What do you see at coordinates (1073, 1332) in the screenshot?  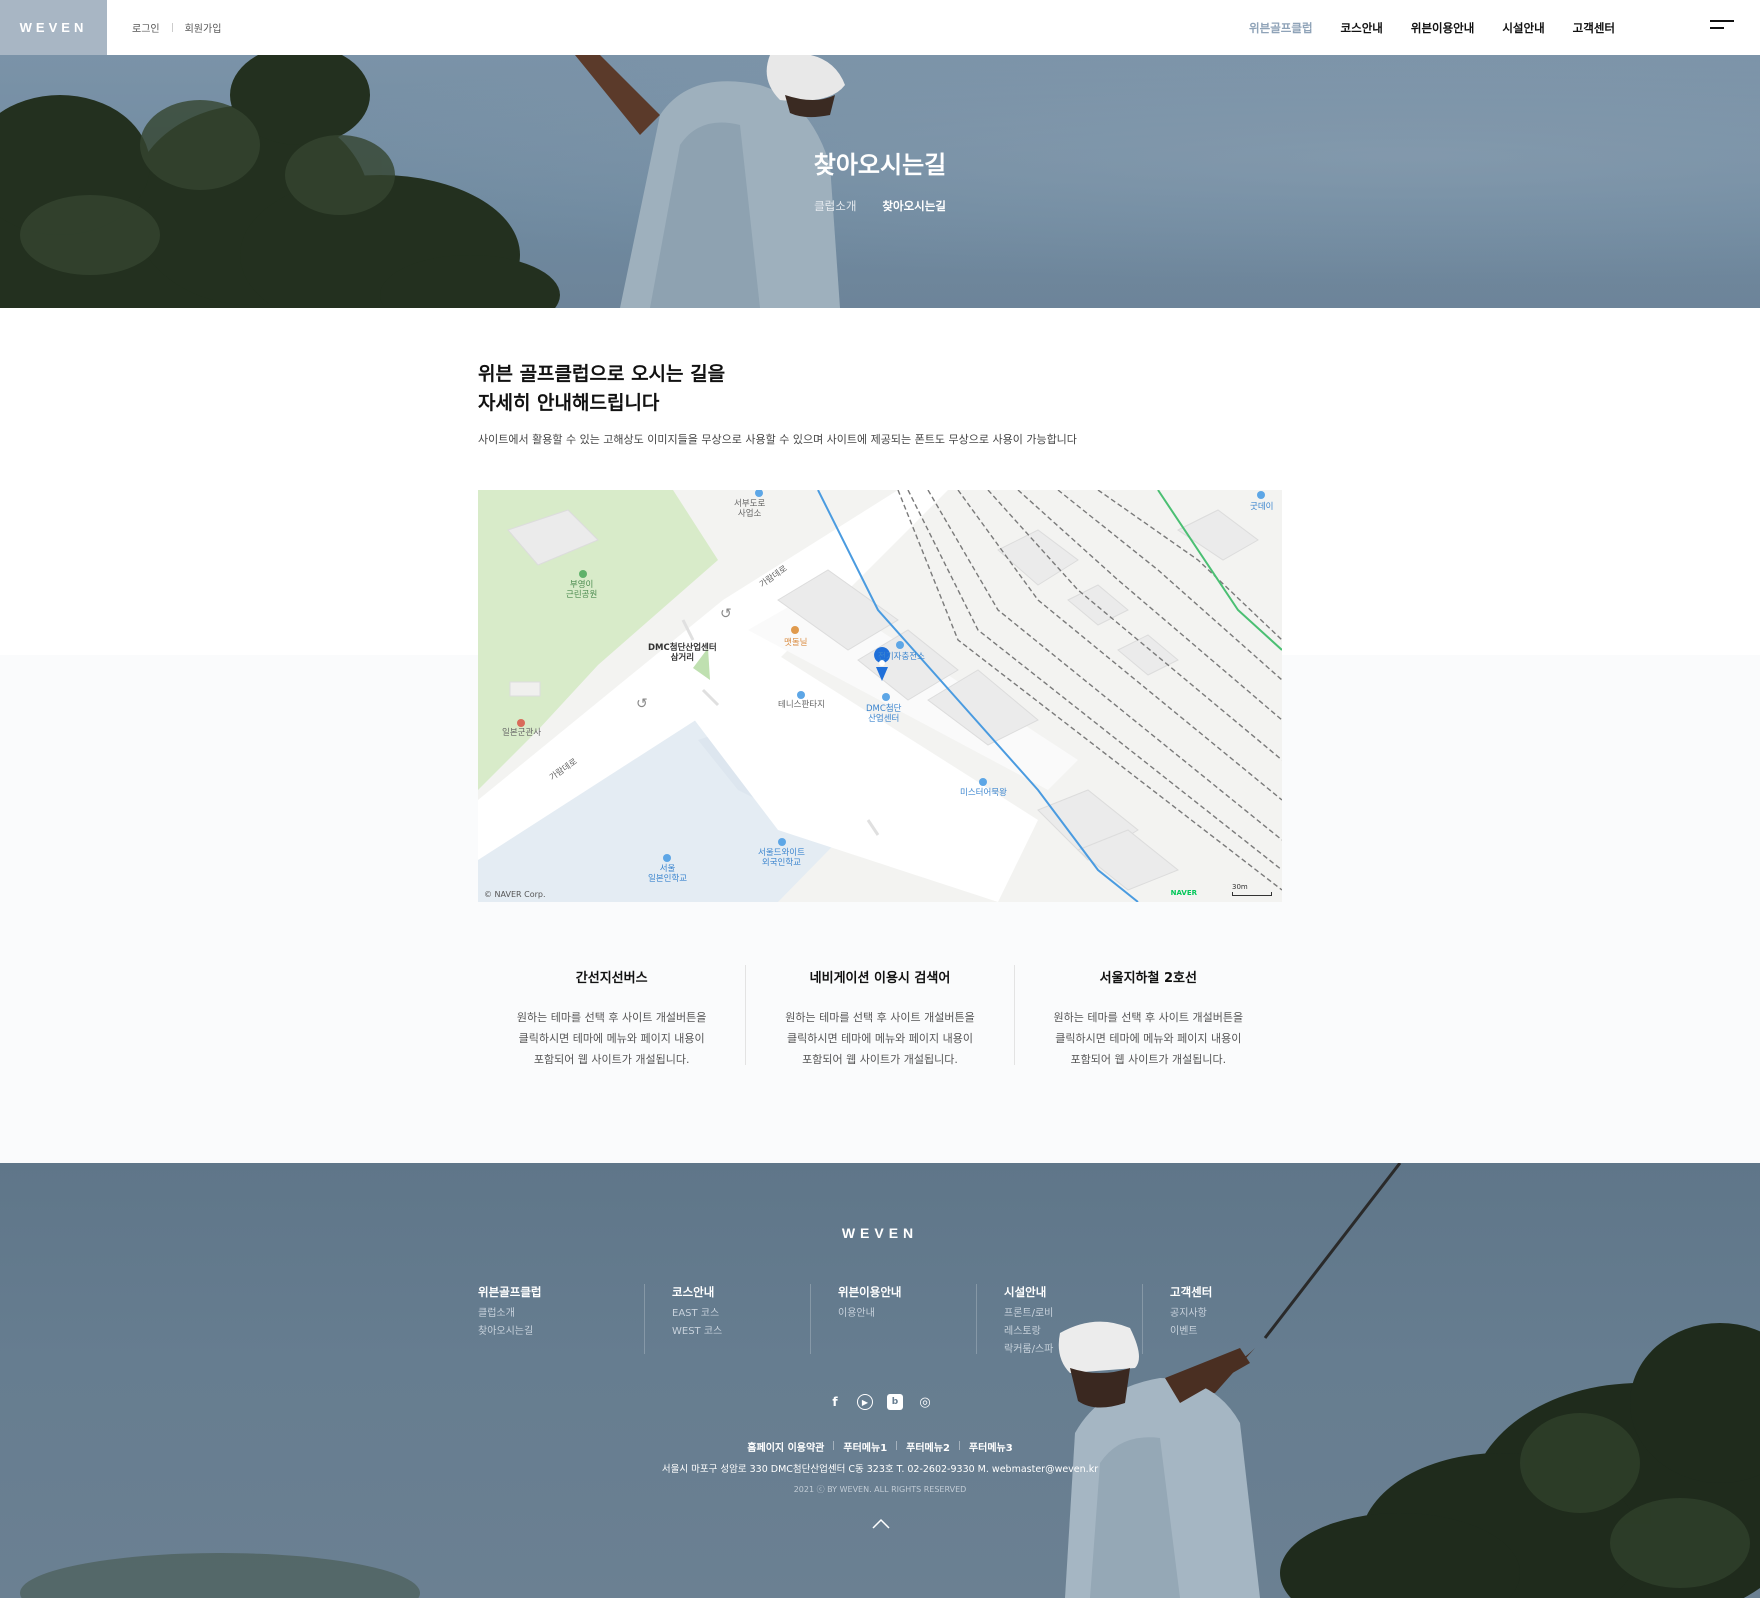 I see `footer-nav-item: 레스토랑` at bounding box center [1073, 1332].